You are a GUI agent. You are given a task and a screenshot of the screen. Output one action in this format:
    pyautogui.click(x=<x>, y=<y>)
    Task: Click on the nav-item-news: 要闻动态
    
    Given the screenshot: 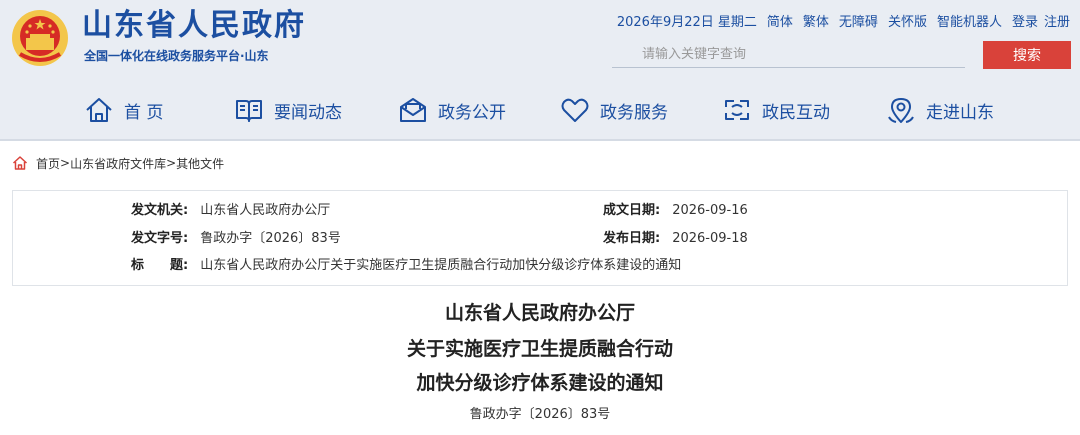 What is the action you would take?
    pyautogui.click(x=288, y=110)
    